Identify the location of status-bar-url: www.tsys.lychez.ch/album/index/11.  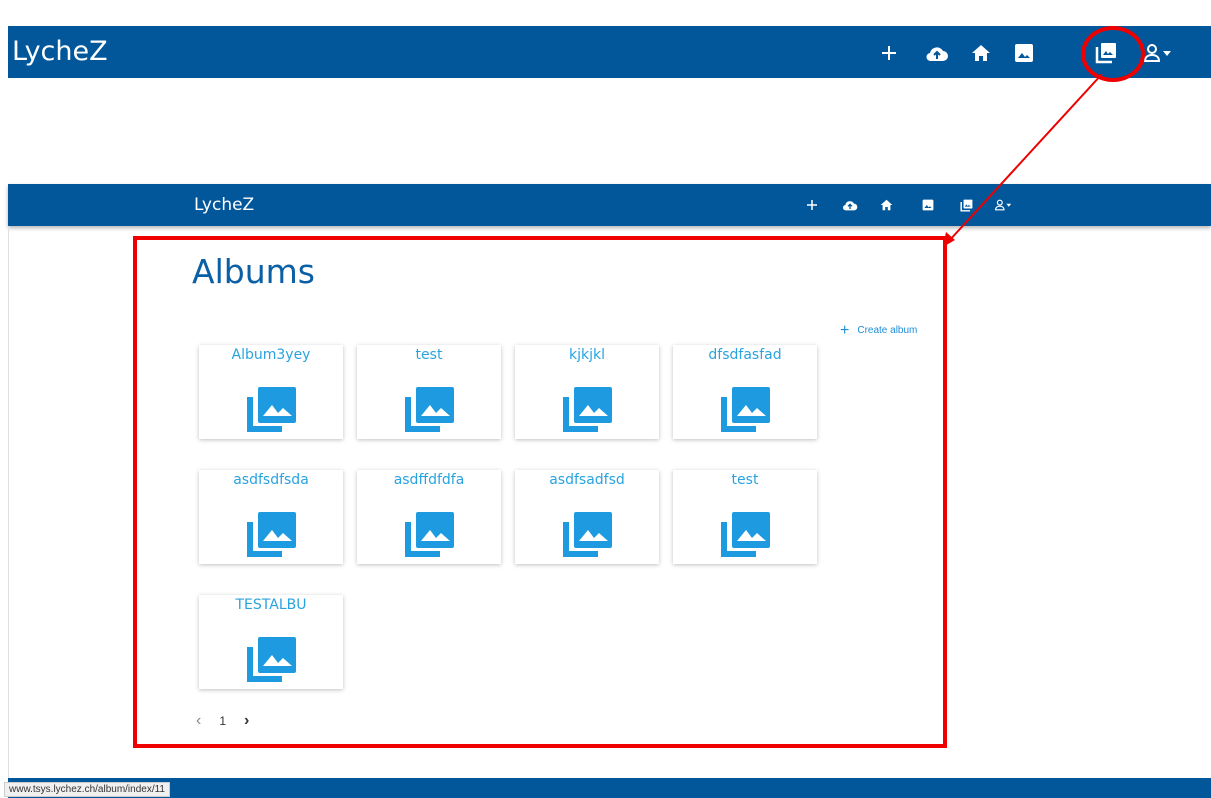
(87, 789).